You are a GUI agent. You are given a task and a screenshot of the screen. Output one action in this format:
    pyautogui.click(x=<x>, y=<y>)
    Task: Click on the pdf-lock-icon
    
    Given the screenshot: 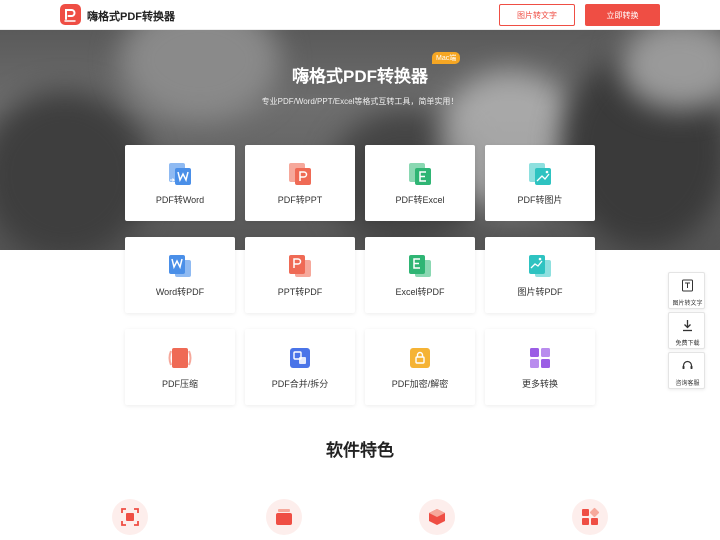 What is the action you would take?
    pyautogui.click(x=420, y=358)
    